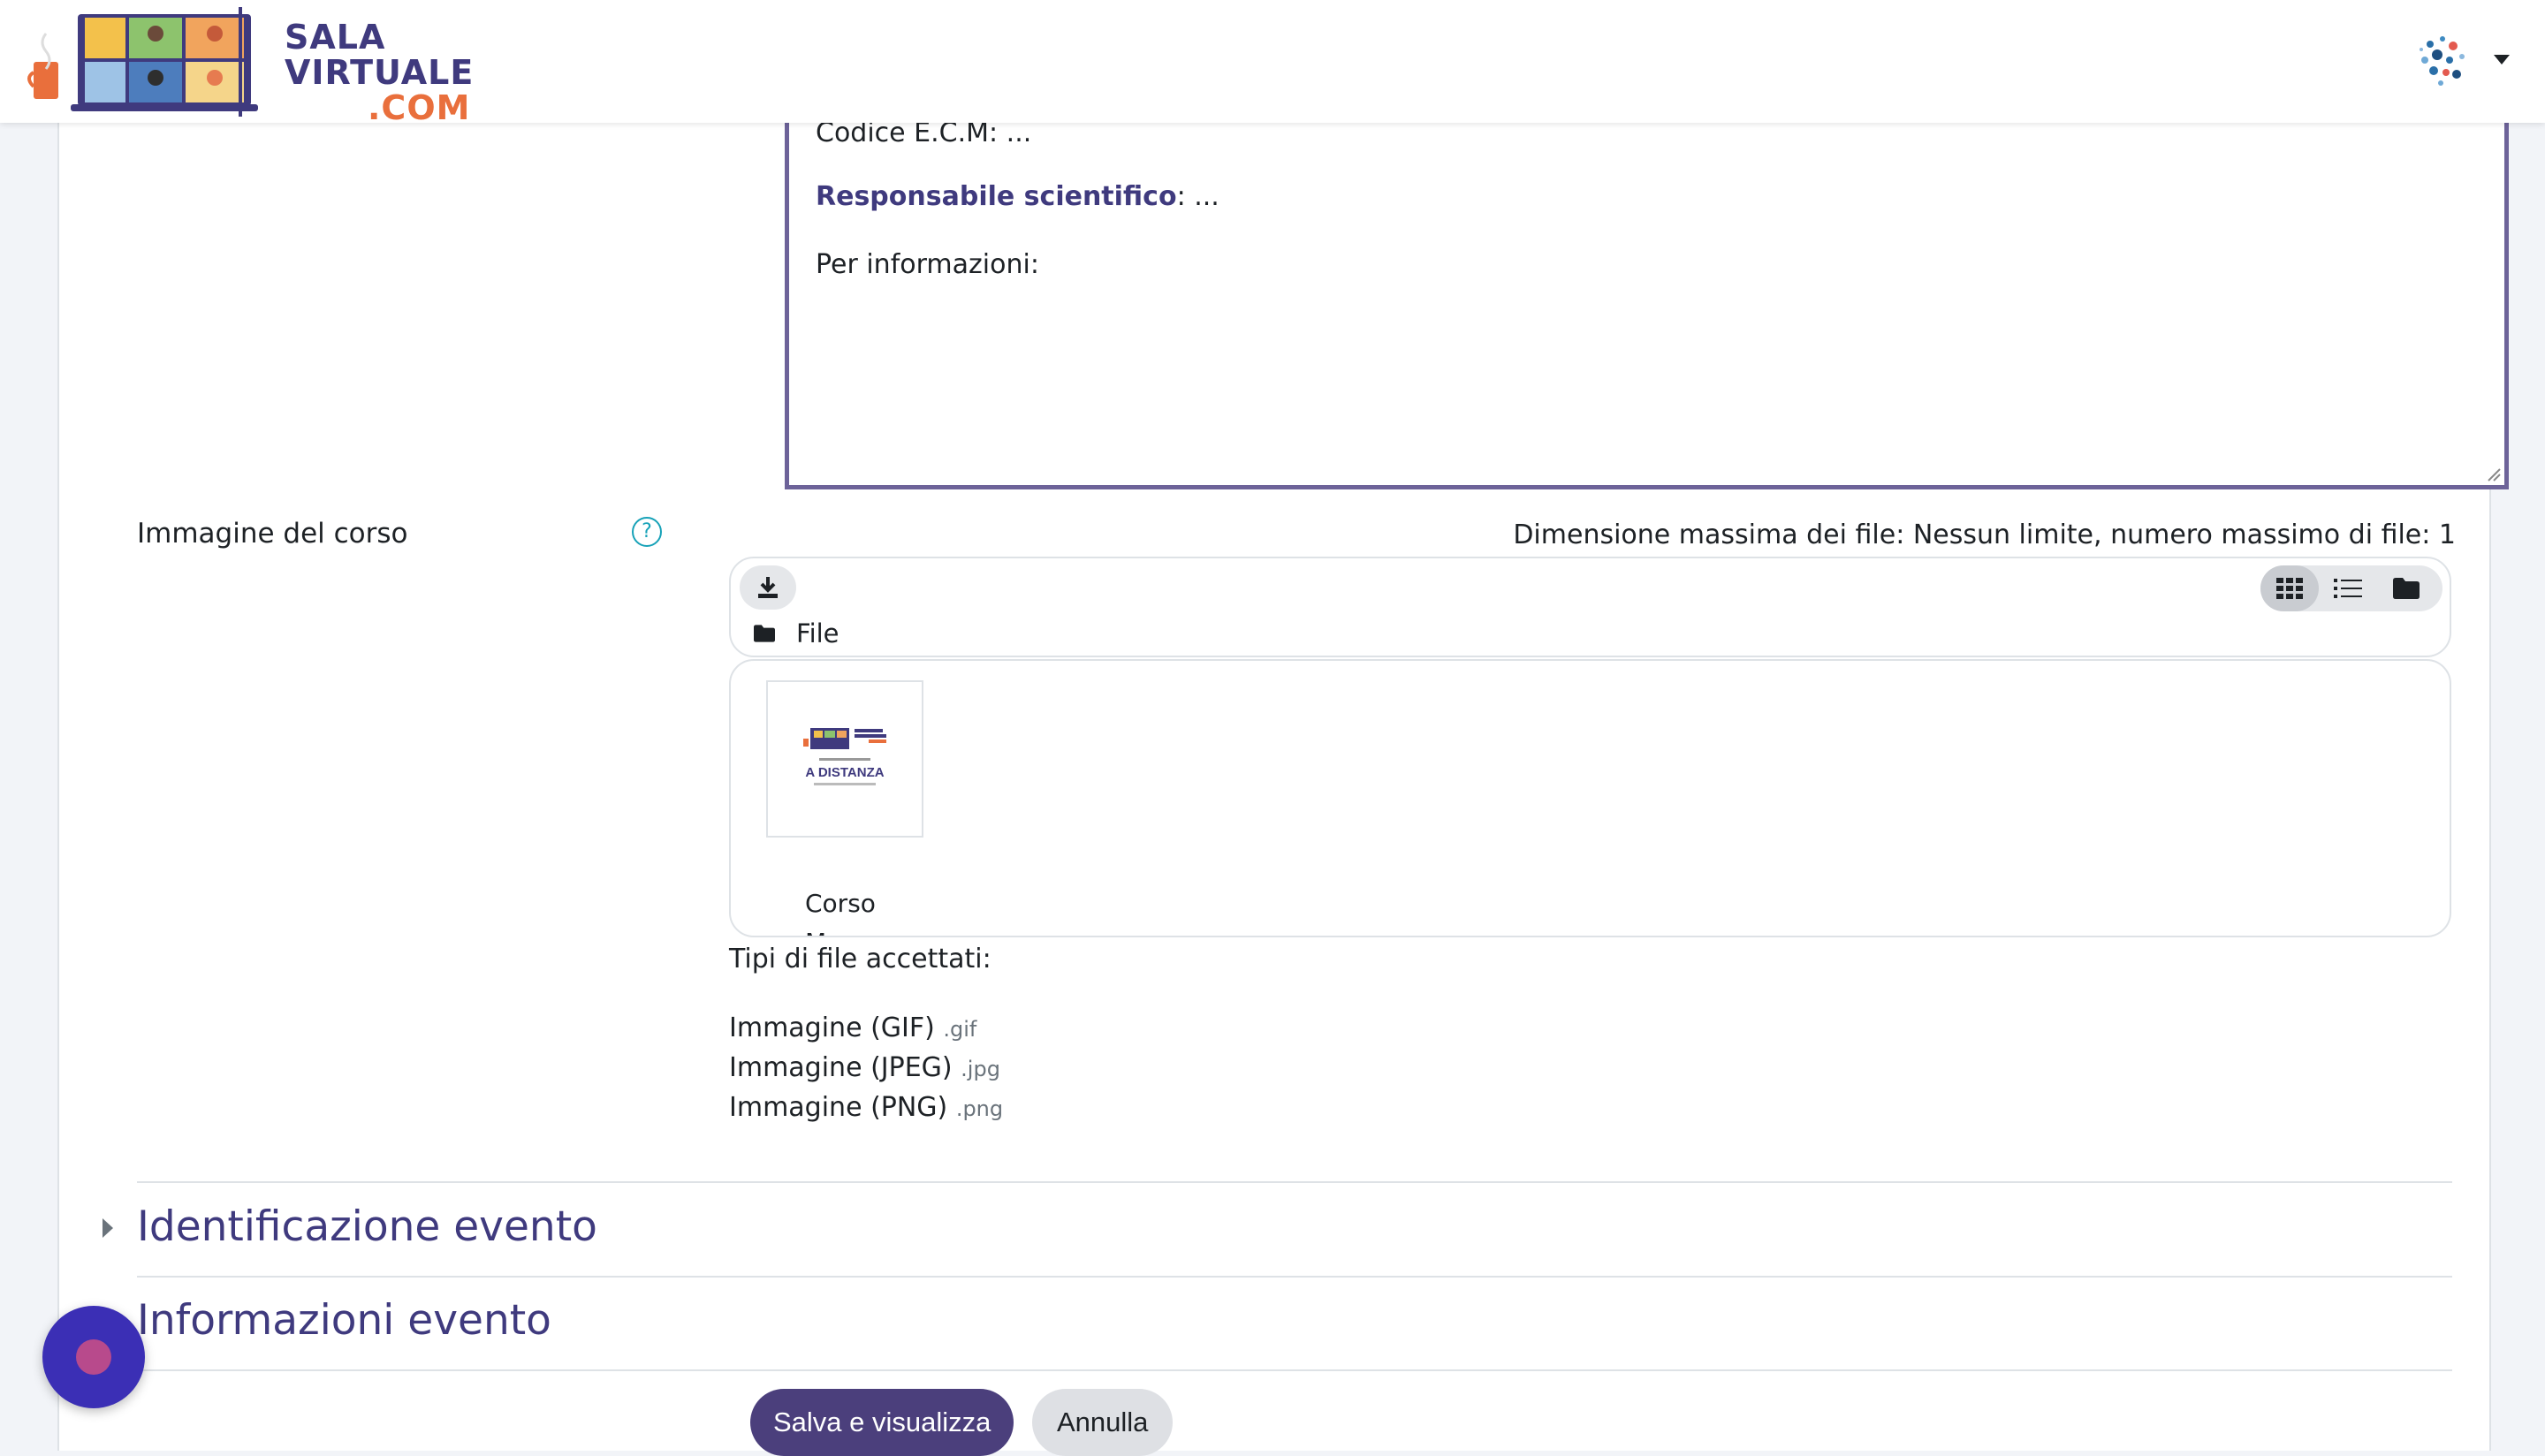 The height and width of the screenshot is (1456, 2545). Describe the element at coordinates (272, 534) in the screenshot. I see `course-image-label: Immagine del corso` at that location.